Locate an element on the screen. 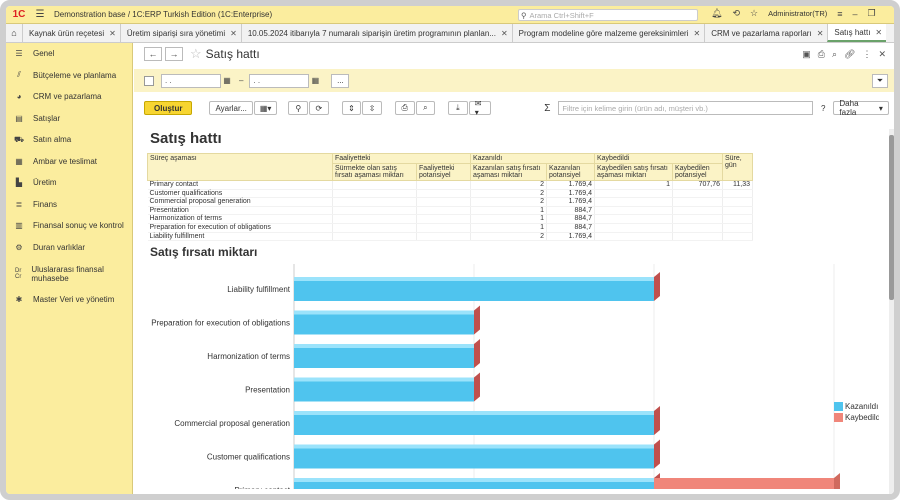  cell-stage: Harmonization of terms is located at coordinates (240, 219).